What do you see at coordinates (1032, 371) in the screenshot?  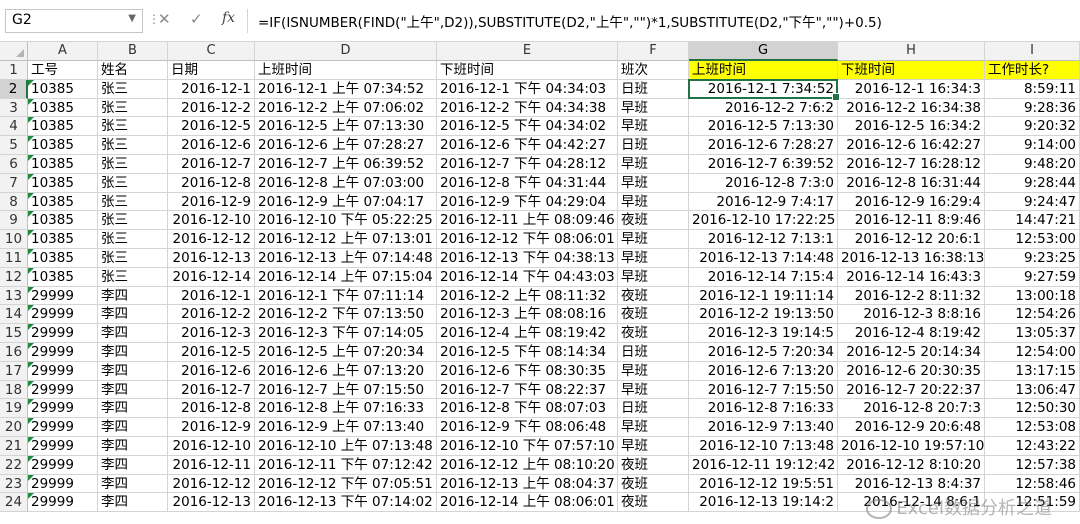 I see `table-cell: 13:17:15` at bounding box center [1032, 371].